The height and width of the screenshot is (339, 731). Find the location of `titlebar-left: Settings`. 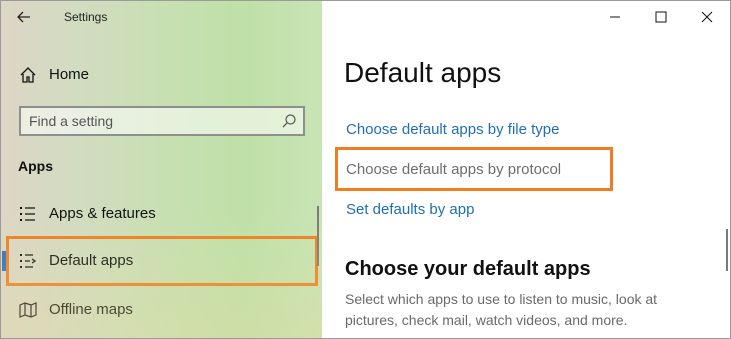

titlebar-left: Settings is located at coordinates (161, 17).